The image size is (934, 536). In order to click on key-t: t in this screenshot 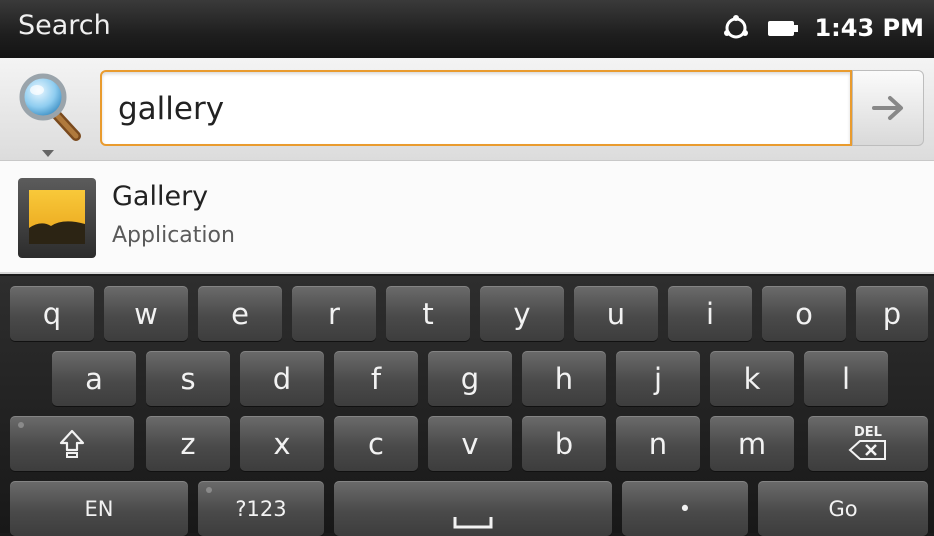, I will do `click(428, 313)`.